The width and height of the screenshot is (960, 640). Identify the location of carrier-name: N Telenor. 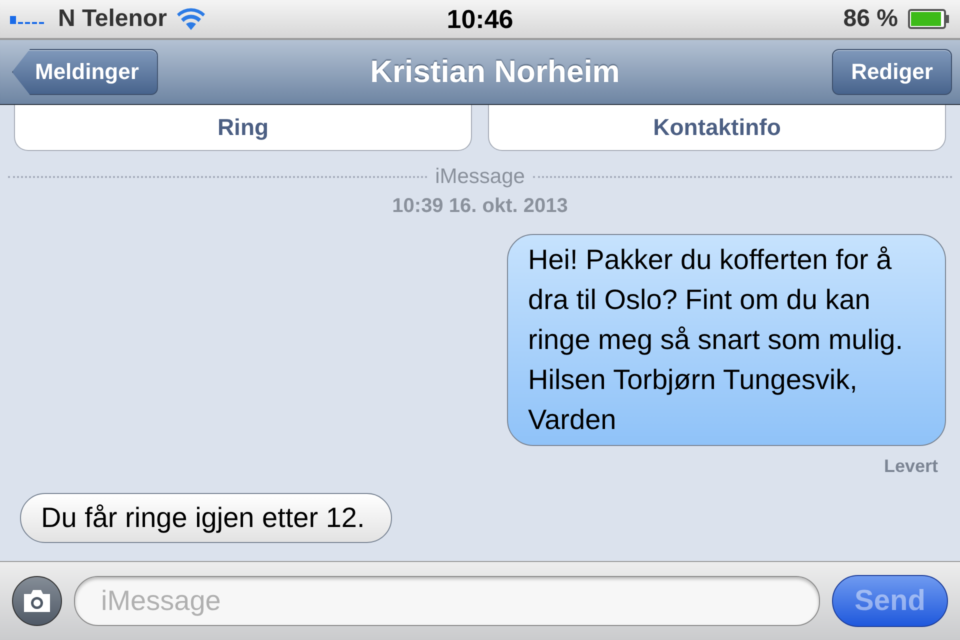
(112, 19).